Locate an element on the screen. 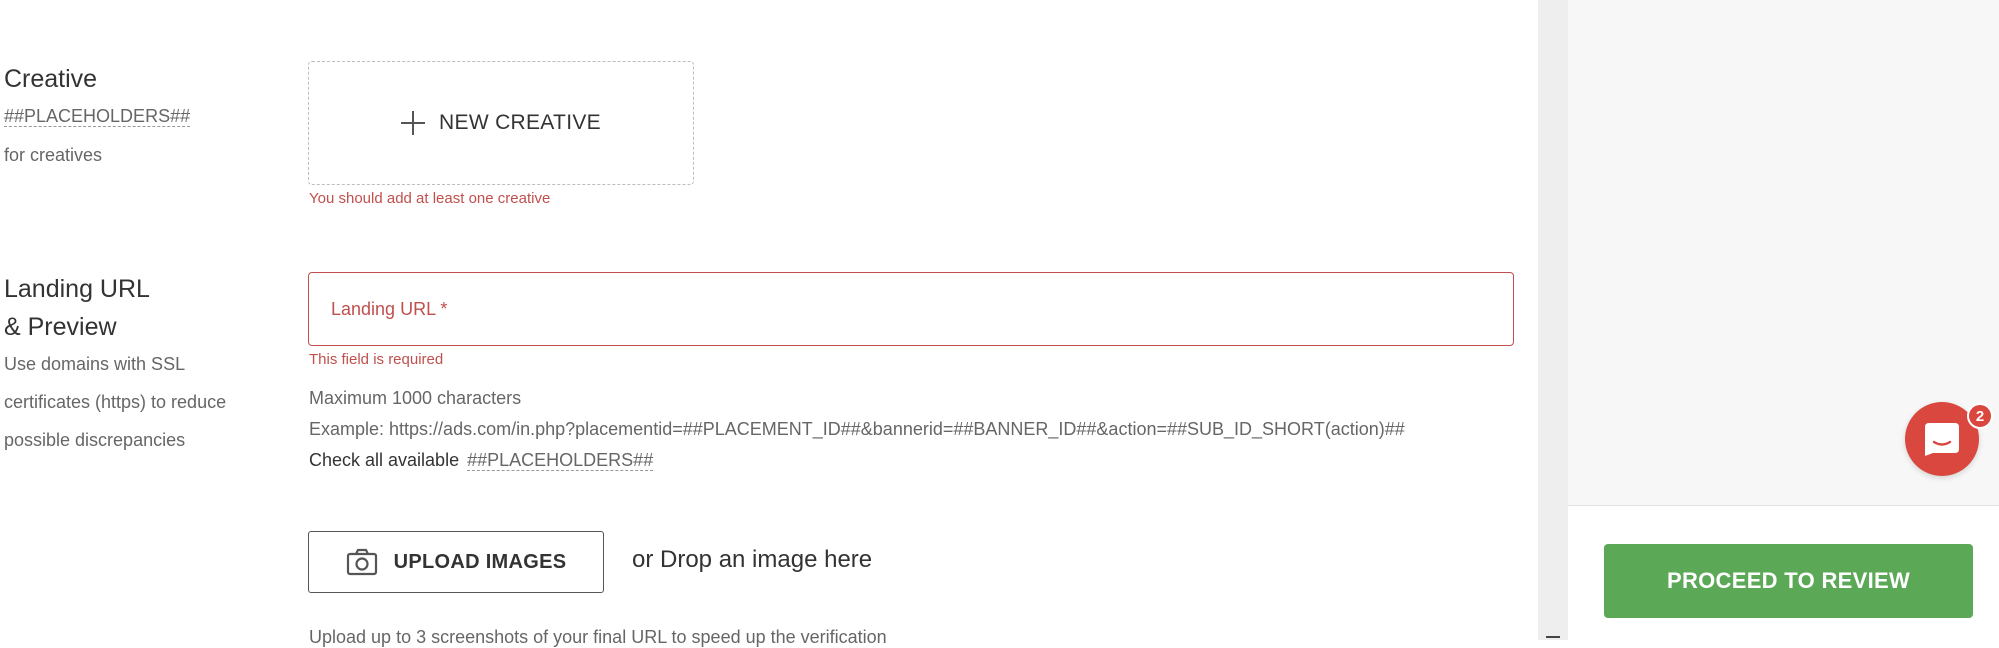  creative-subtitle: for creatives is located at coordinates (53, 155).